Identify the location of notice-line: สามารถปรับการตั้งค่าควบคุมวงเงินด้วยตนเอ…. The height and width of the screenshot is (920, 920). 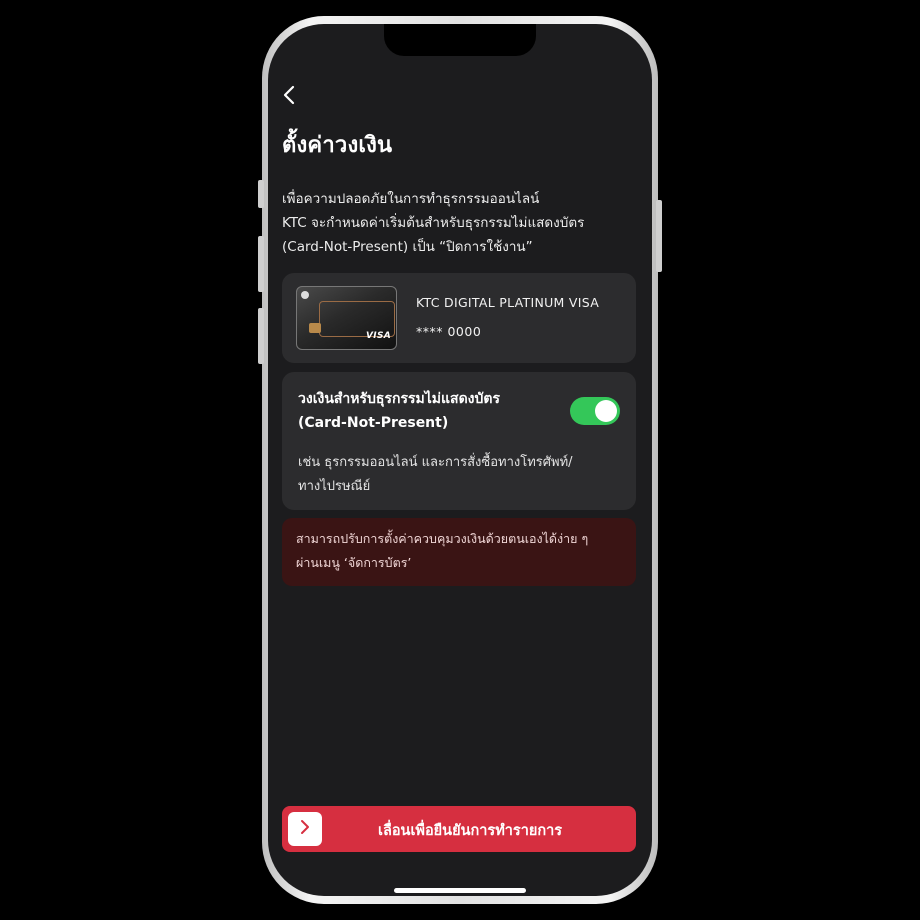
(442, 538).